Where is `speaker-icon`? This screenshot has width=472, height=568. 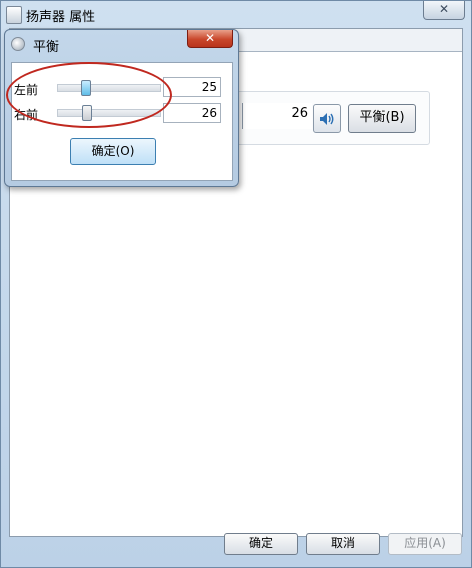
speaker-icon is located at coordinates (327, 118).